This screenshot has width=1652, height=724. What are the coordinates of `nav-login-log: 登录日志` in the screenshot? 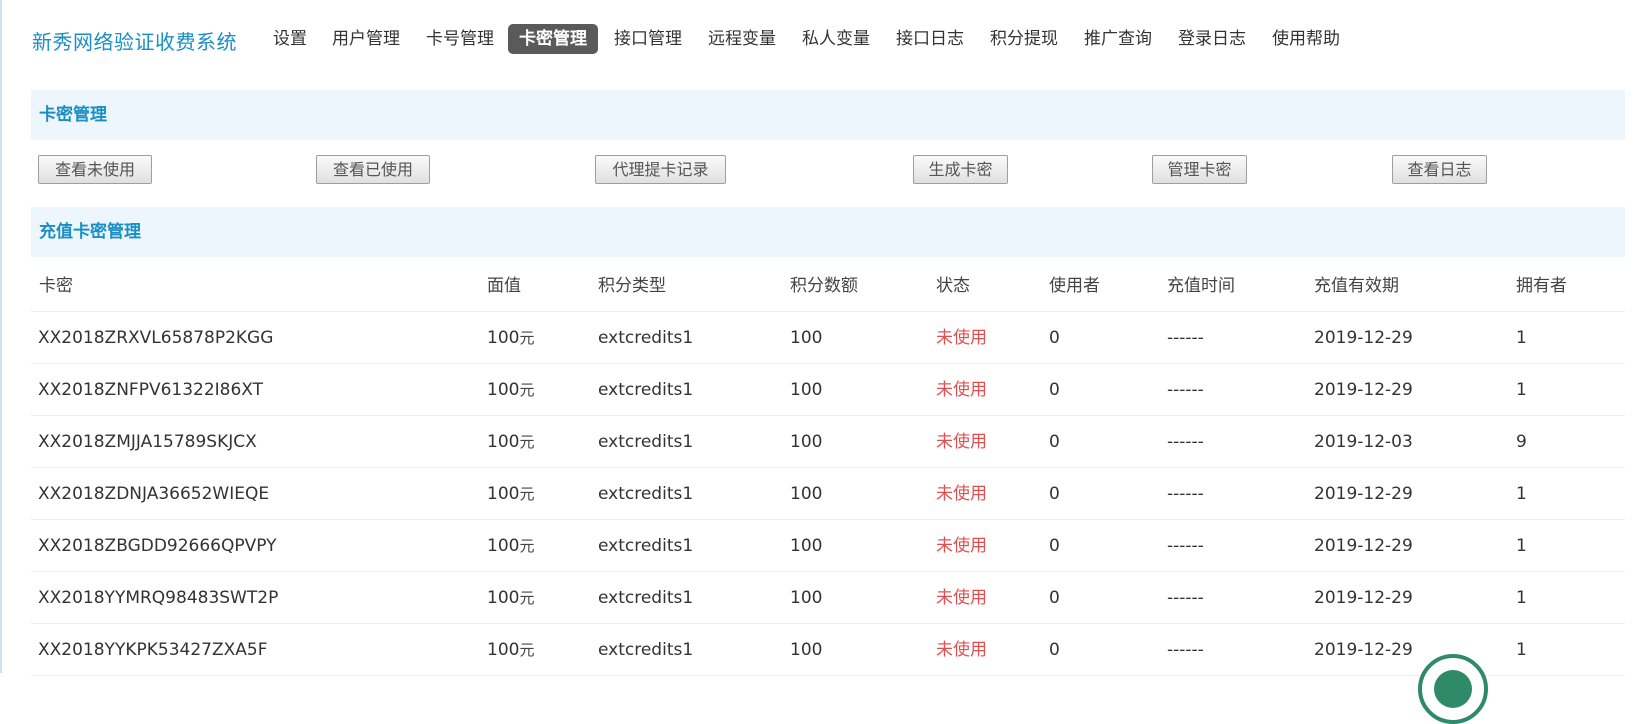 It's located at (1212, 39).